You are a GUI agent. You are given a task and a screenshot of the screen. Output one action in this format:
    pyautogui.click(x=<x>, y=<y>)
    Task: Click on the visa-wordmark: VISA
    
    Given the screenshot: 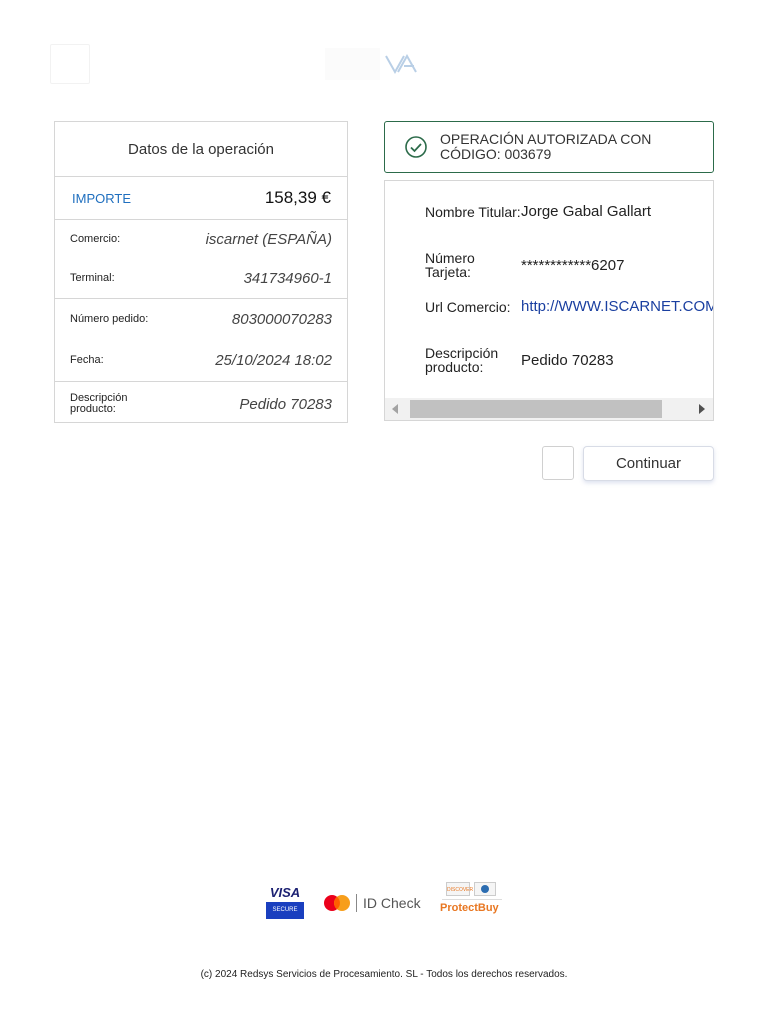 What is the action you would take?
    pyautogui.click(x=285, y=893)
    